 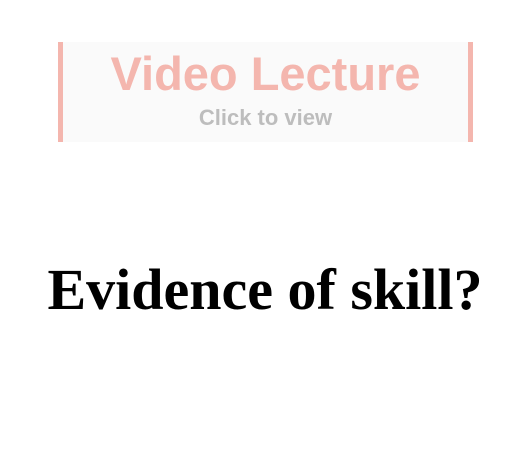 I want to click on page-heading: Evidence of skill?, so click(x=265, y=289).